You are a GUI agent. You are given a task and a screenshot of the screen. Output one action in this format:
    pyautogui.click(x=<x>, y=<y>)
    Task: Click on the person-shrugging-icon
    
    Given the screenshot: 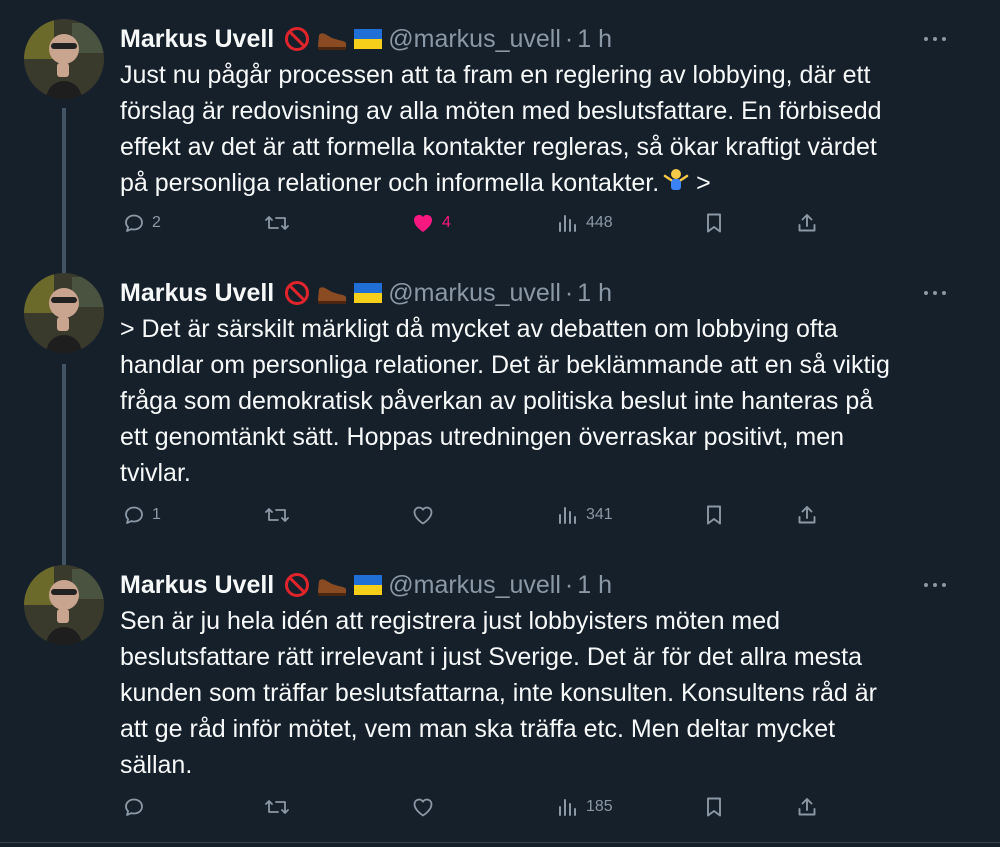 What is the action you would take?
    pyautogui.click(x=676, y=184)
    